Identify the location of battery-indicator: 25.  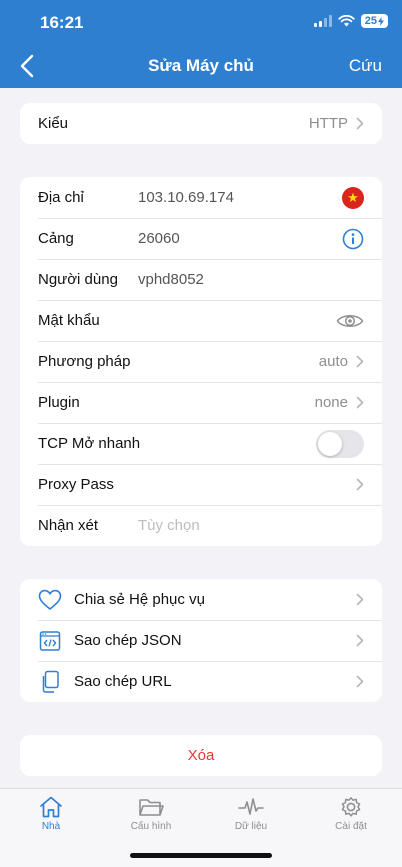
(374, 21).